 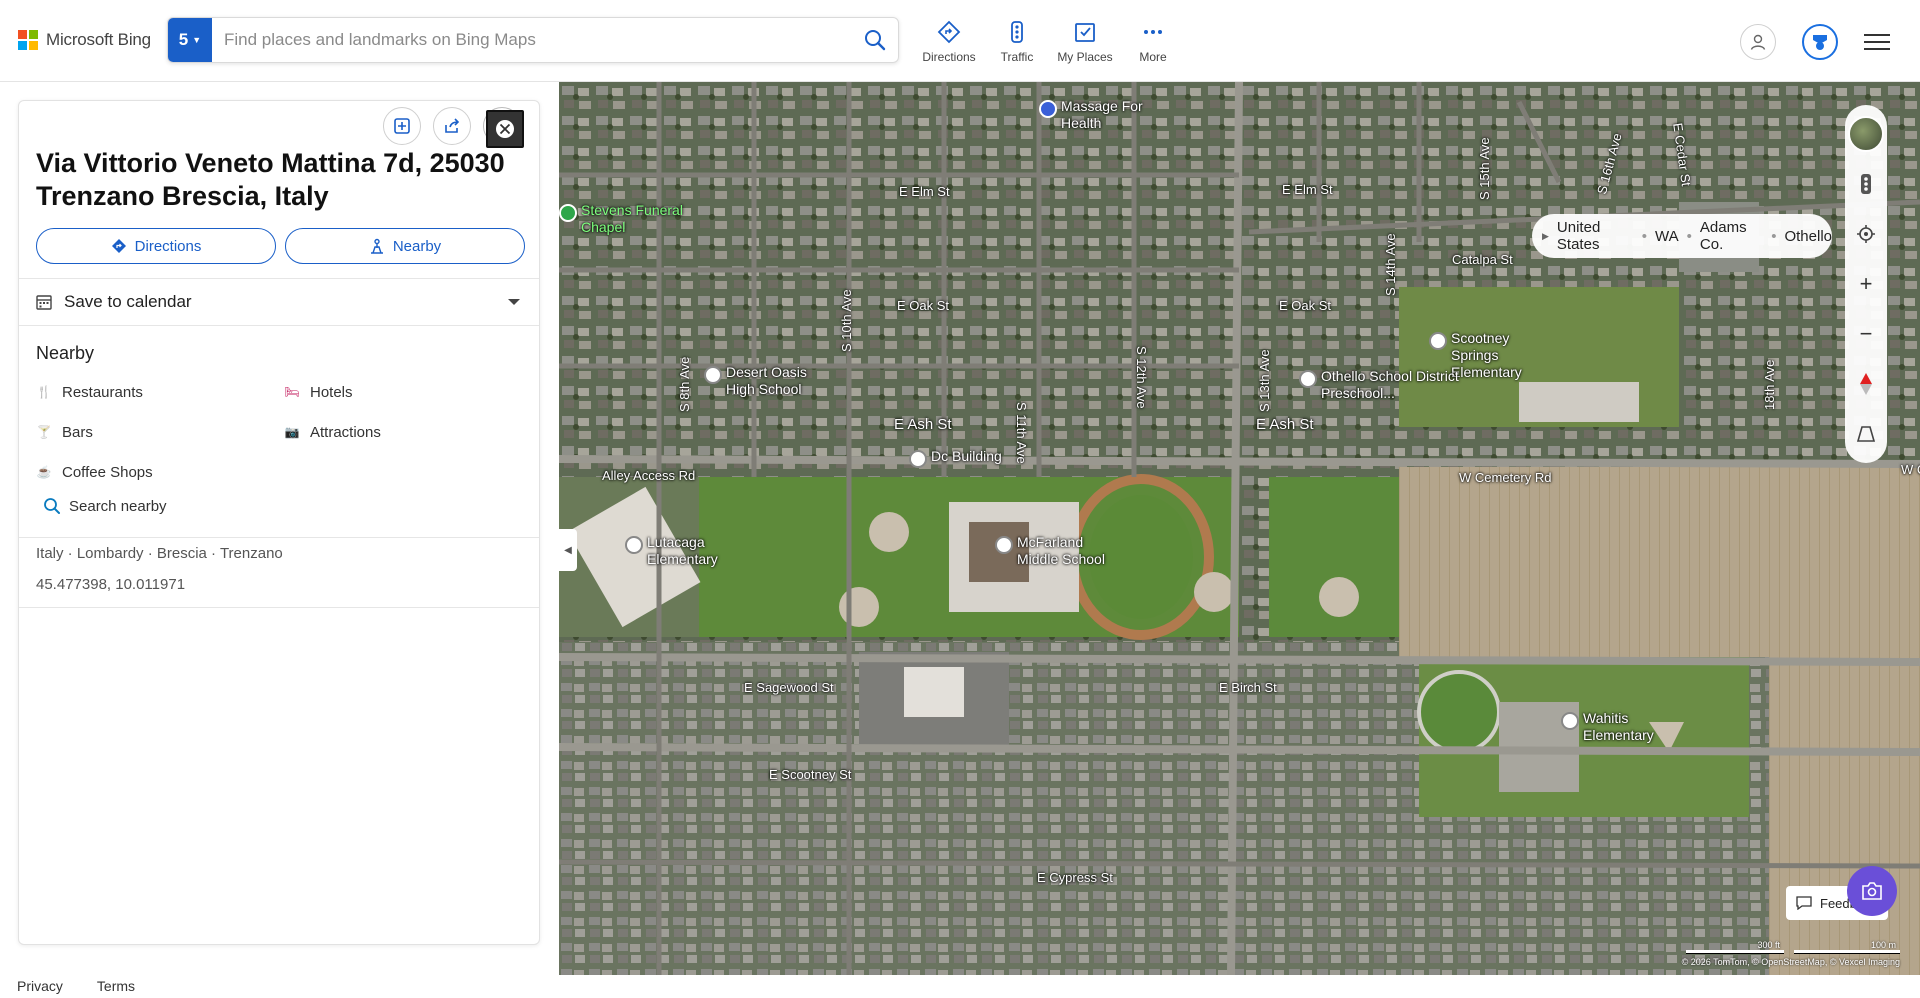 What do you see at coordinates (1017, 42) in the screenshot?
I see `nav-traffic: Traffic` at bounding box center [1017, 42].